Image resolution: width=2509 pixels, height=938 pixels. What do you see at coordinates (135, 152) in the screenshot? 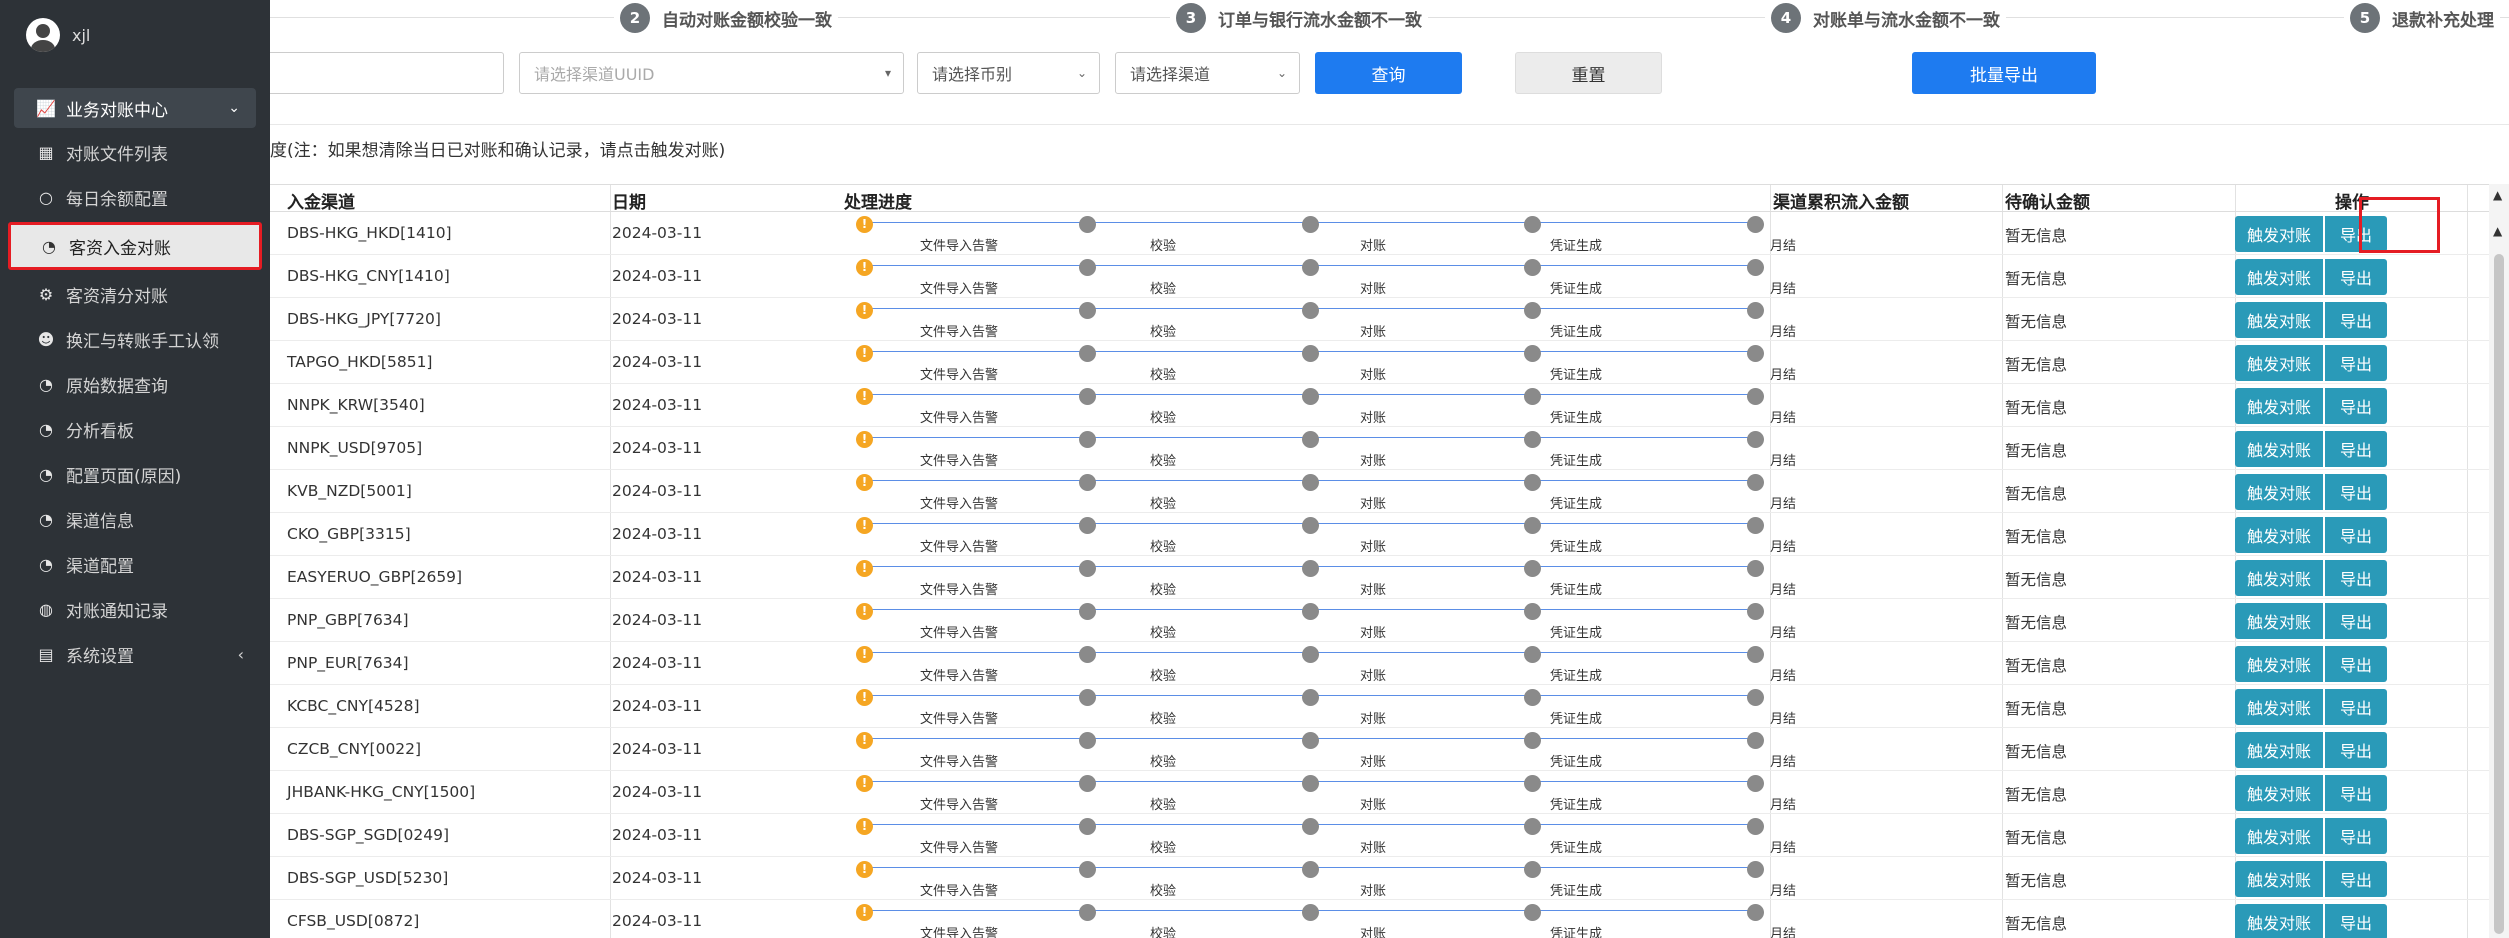
I see `sidebar-item-reconciliation-files: ▦ 对账文件列表` at bounding box center [135, 152].